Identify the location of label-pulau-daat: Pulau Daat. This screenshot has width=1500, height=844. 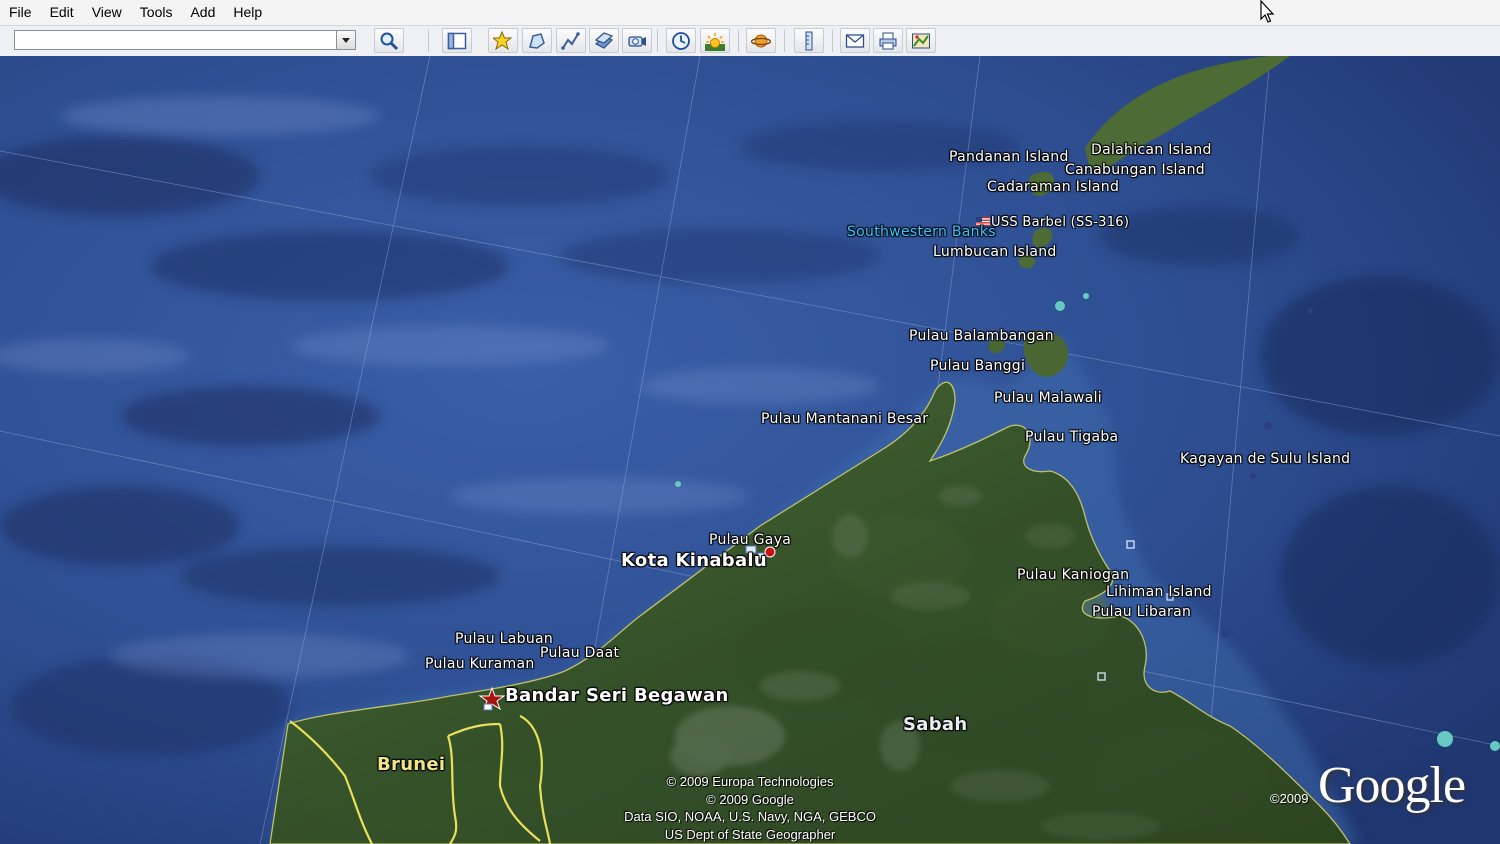
(579, 653).